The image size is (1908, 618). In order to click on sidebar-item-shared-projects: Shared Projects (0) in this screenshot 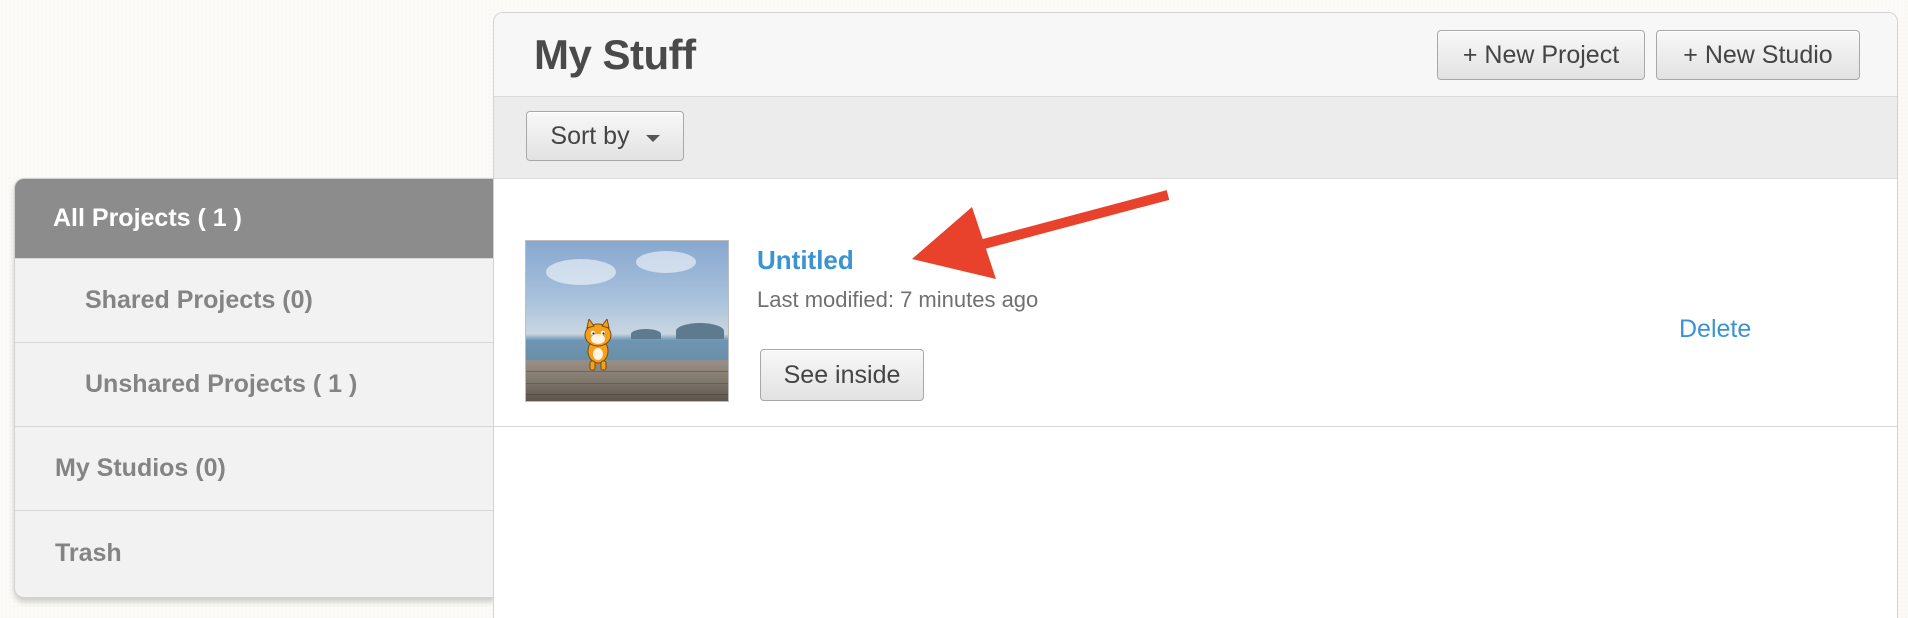, I will do `click(254, 301)`.